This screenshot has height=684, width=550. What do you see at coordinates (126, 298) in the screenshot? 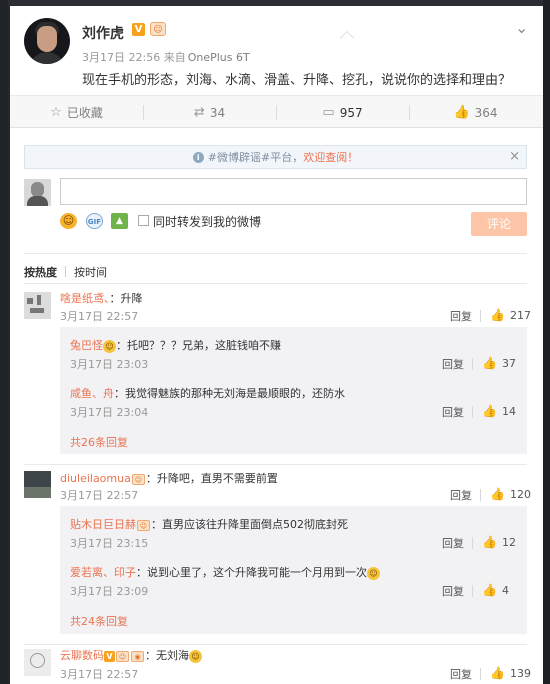
I see `comment-body: ：升降` at bounding box center [126, 298].